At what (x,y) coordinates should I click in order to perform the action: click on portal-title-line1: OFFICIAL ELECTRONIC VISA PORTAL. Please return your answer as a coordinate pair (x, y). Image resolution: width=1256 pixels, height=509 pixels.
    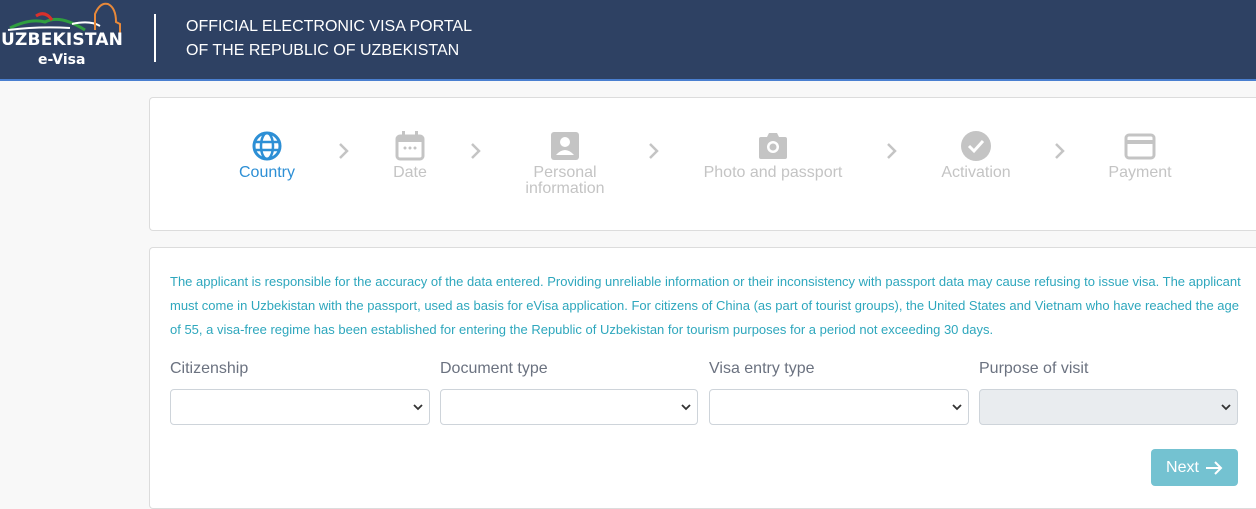
    Looking at the image, I should click on (329, 26).